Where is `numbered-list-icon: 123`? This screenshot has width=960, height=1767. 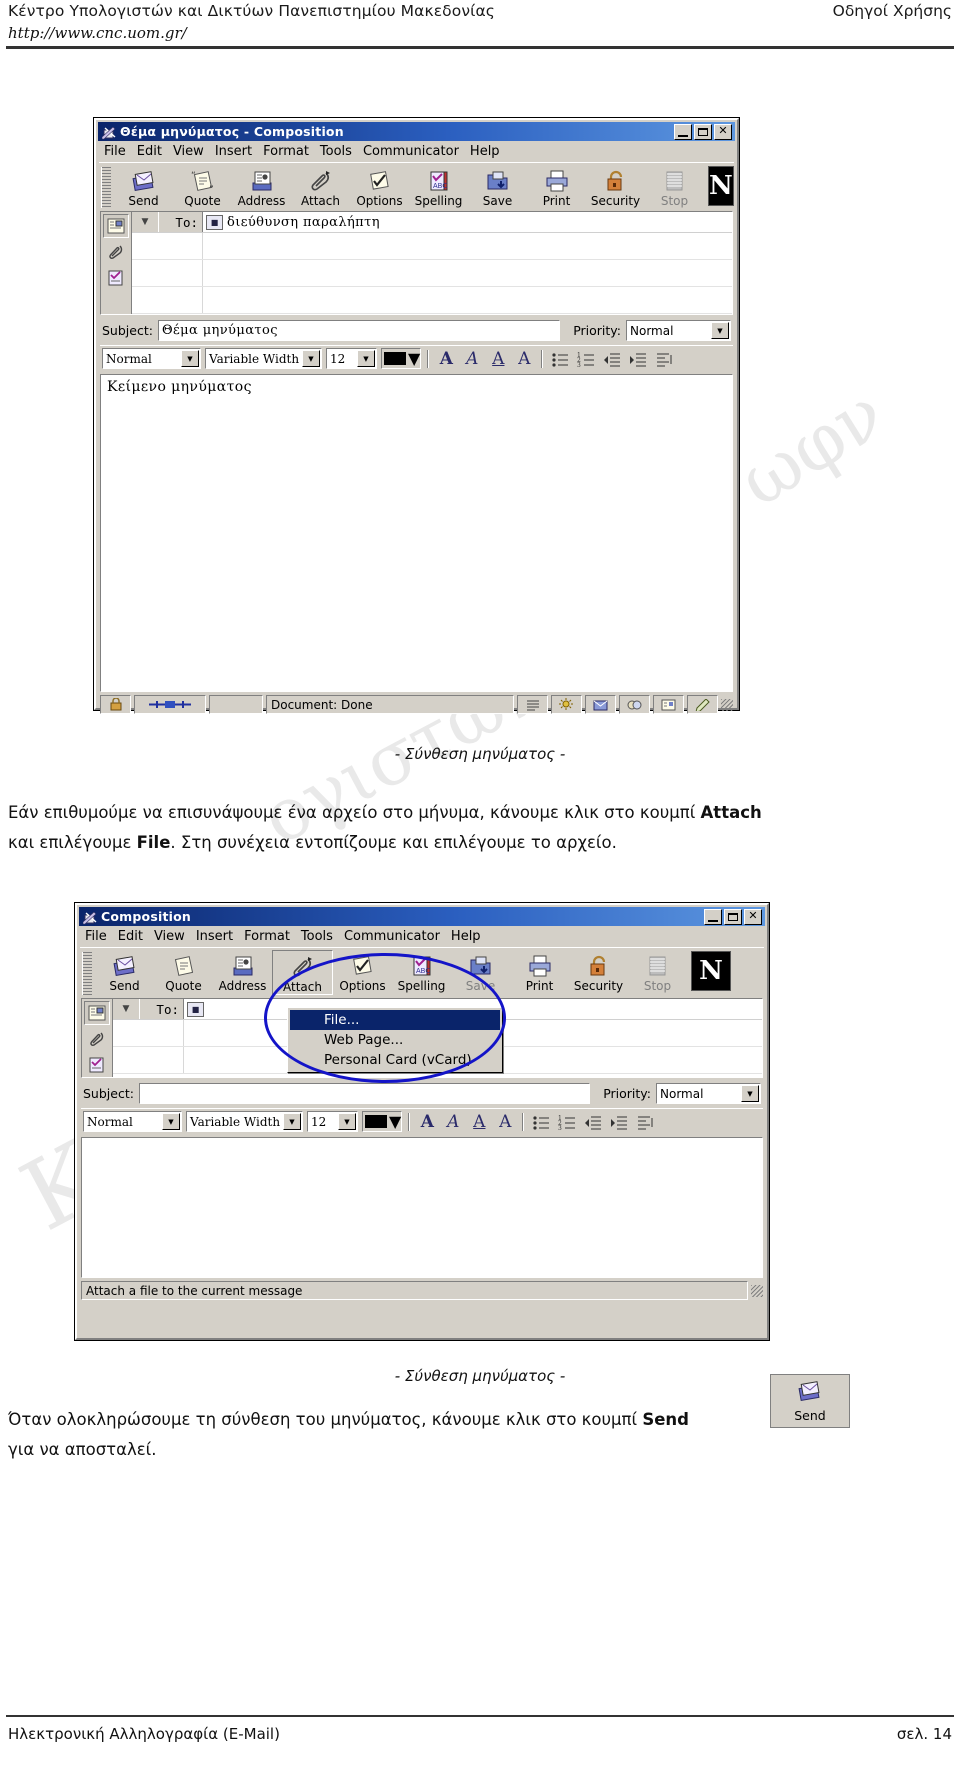 numbered-list-icon: 123 is located at coordinates (586, 359).